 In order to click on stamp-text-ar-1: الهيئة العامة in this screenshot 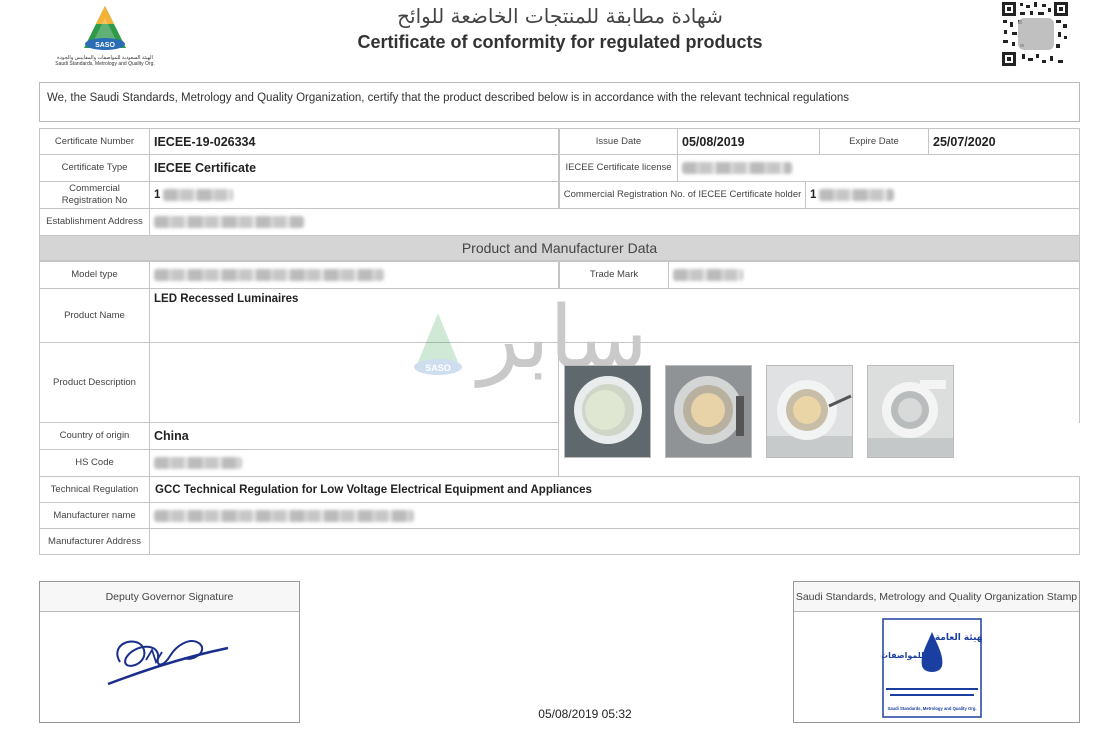, I will do `click(958, 638)`.